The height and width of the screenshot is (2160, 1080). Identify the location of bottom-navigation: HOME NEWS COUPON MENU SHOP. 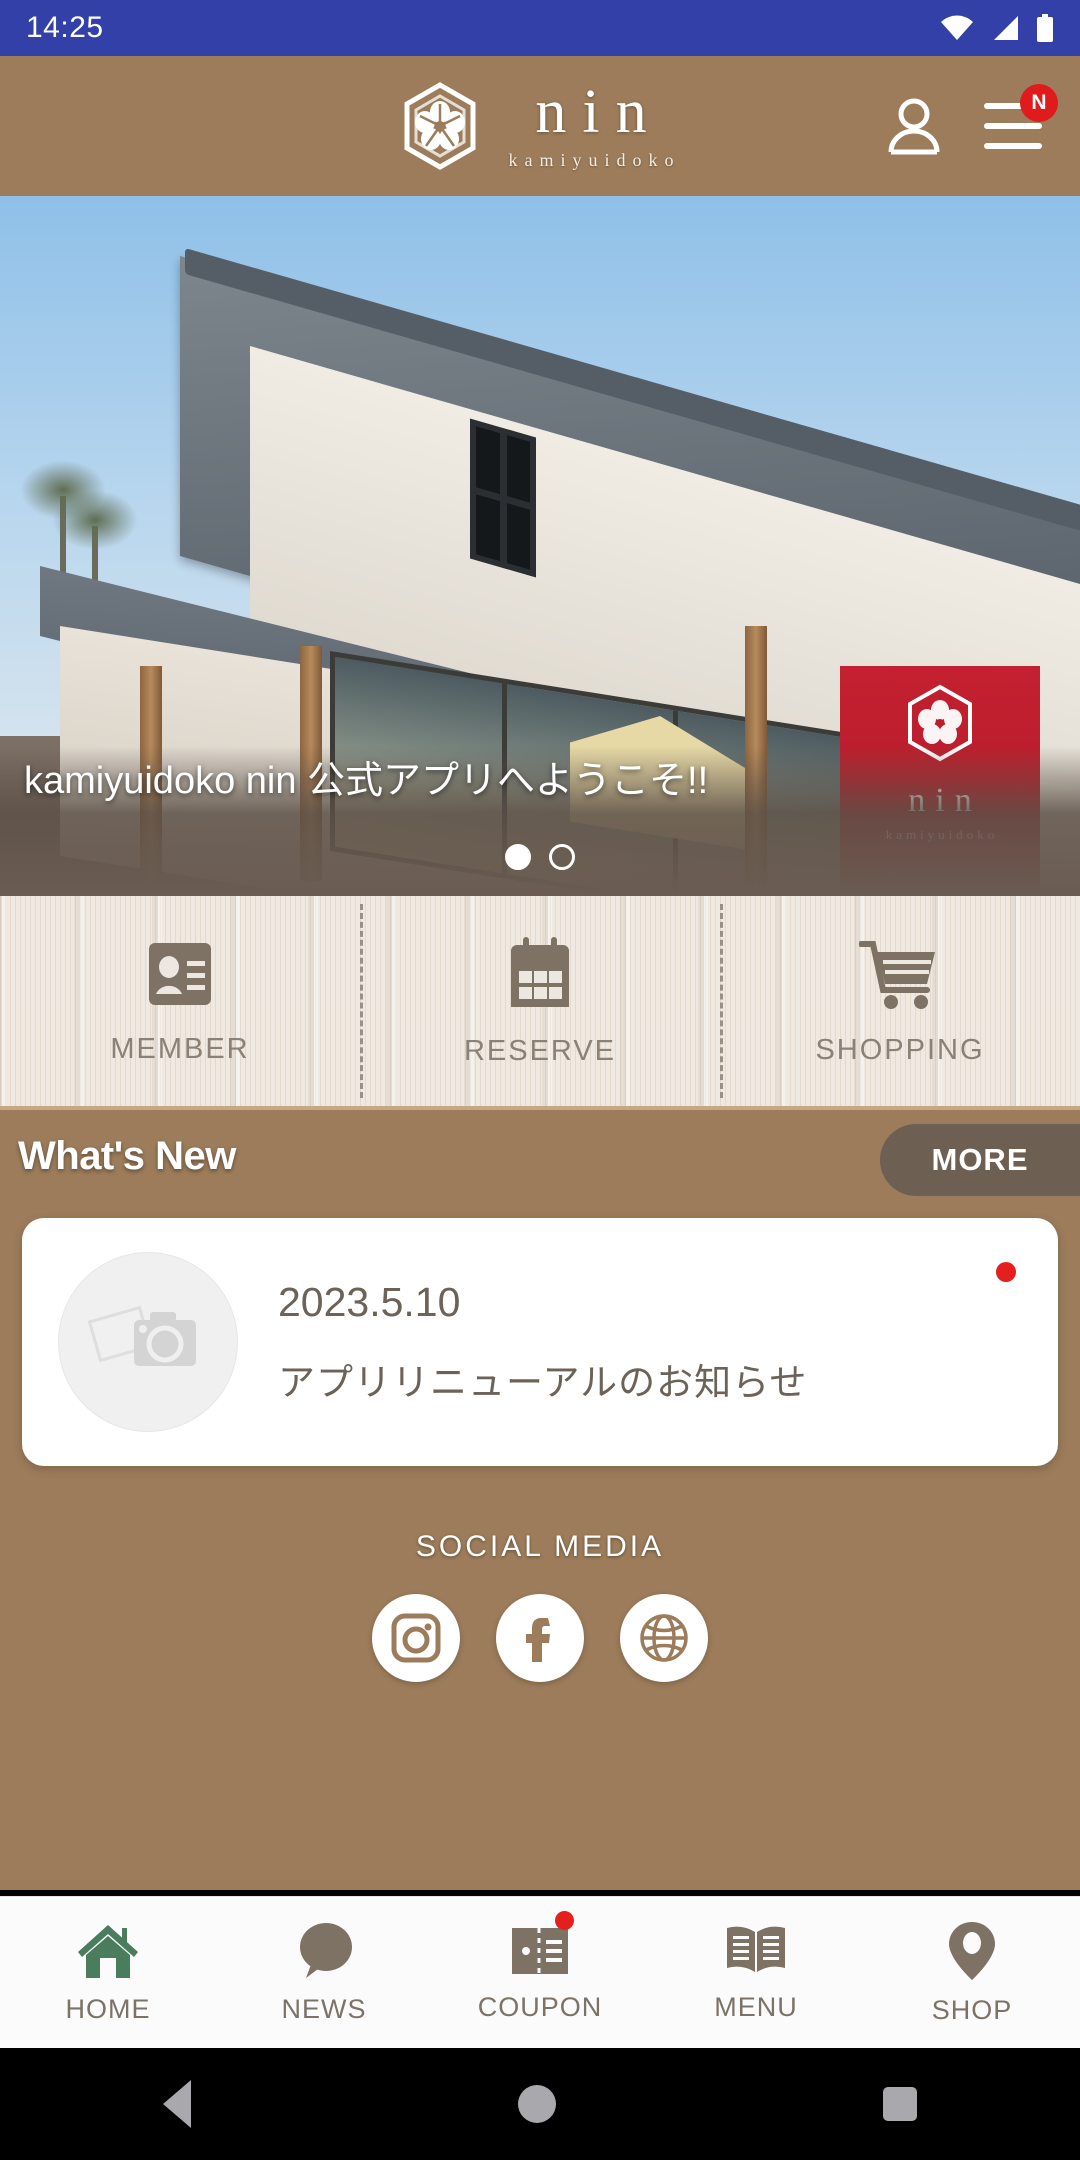
(540, 1972).